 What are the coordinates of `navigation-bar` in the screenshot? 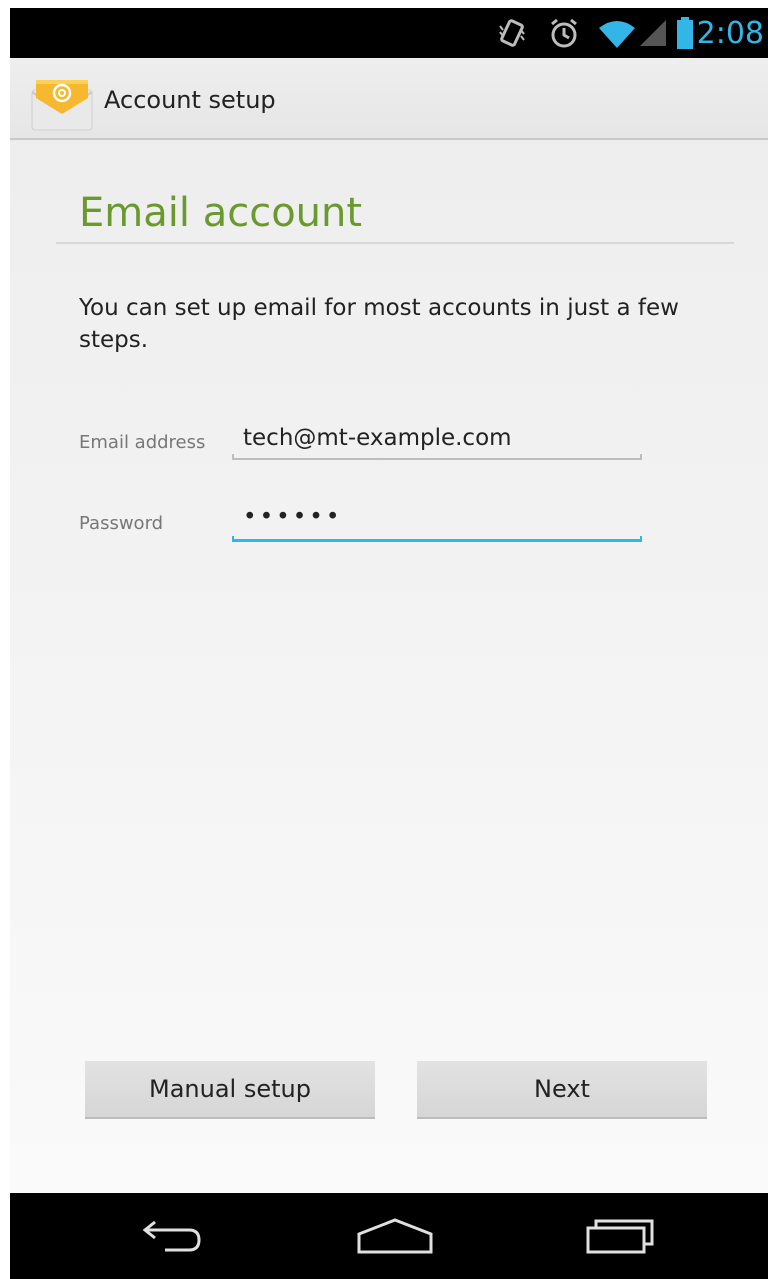 It's located at (389, 1236).